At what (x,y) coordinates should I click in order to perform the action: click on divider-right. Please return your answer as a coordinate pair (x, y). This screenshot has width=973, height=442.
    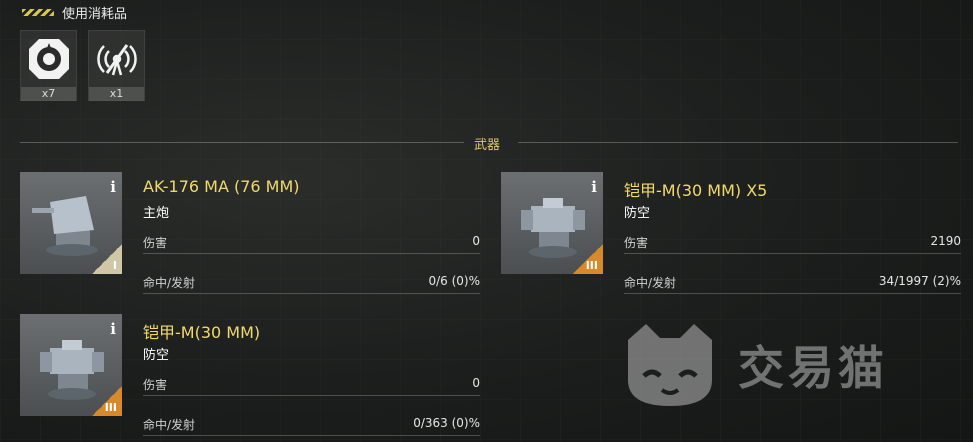
    Looking at the image, I should click on (738, 142).